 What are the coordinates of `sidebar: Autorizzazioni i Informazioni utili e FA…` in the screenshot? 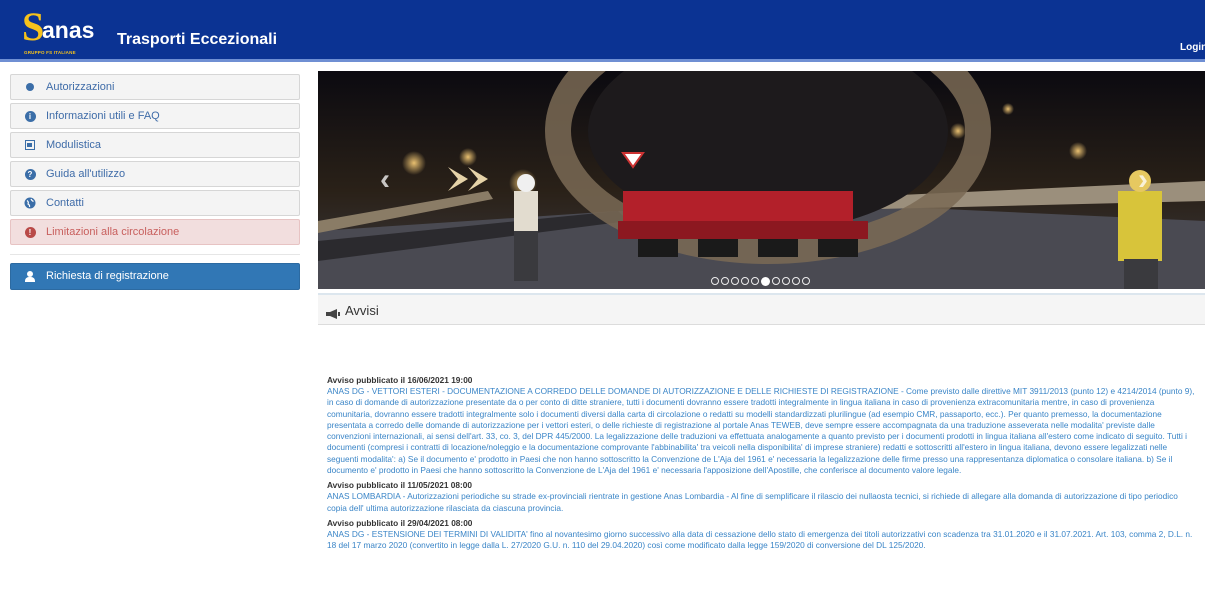 It's located at (155, 182).